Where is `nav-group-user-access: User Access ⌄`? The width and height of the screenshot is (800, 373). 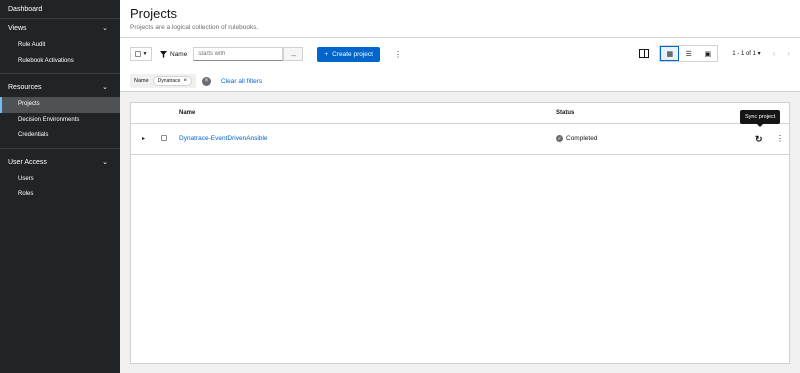 nav-group-user-access: User Access ⌄ is located at coordinates (60, 162).